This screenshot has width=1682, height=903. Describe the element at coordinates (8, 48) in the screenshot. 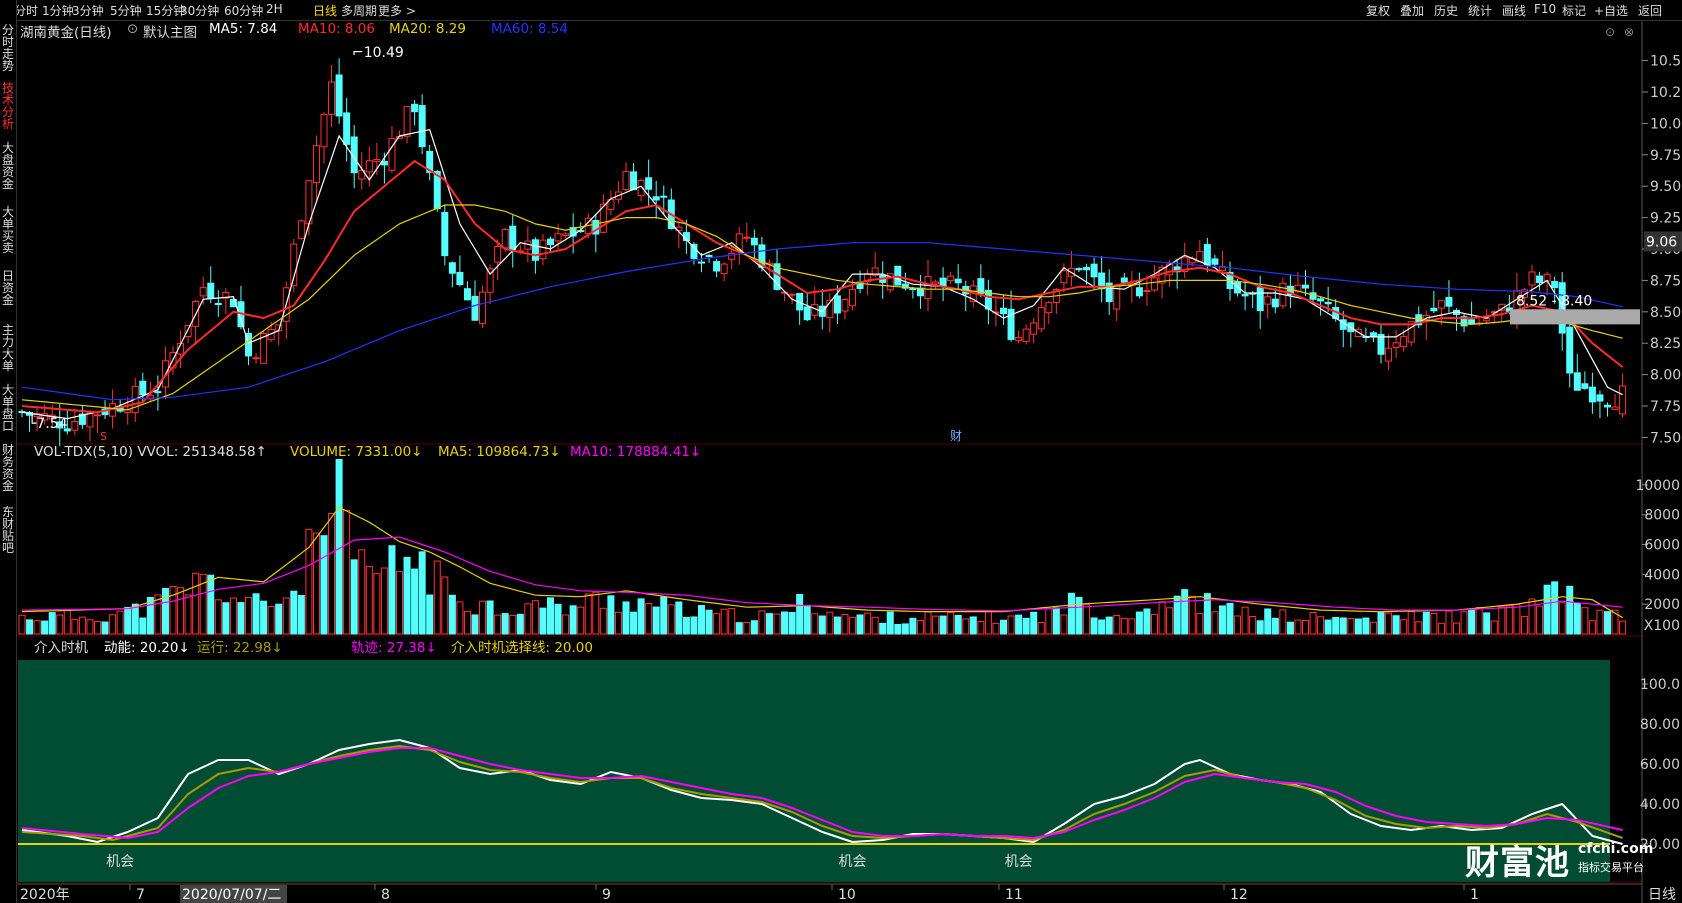

I see `sidebar-item-0: 分时走势` at that location.